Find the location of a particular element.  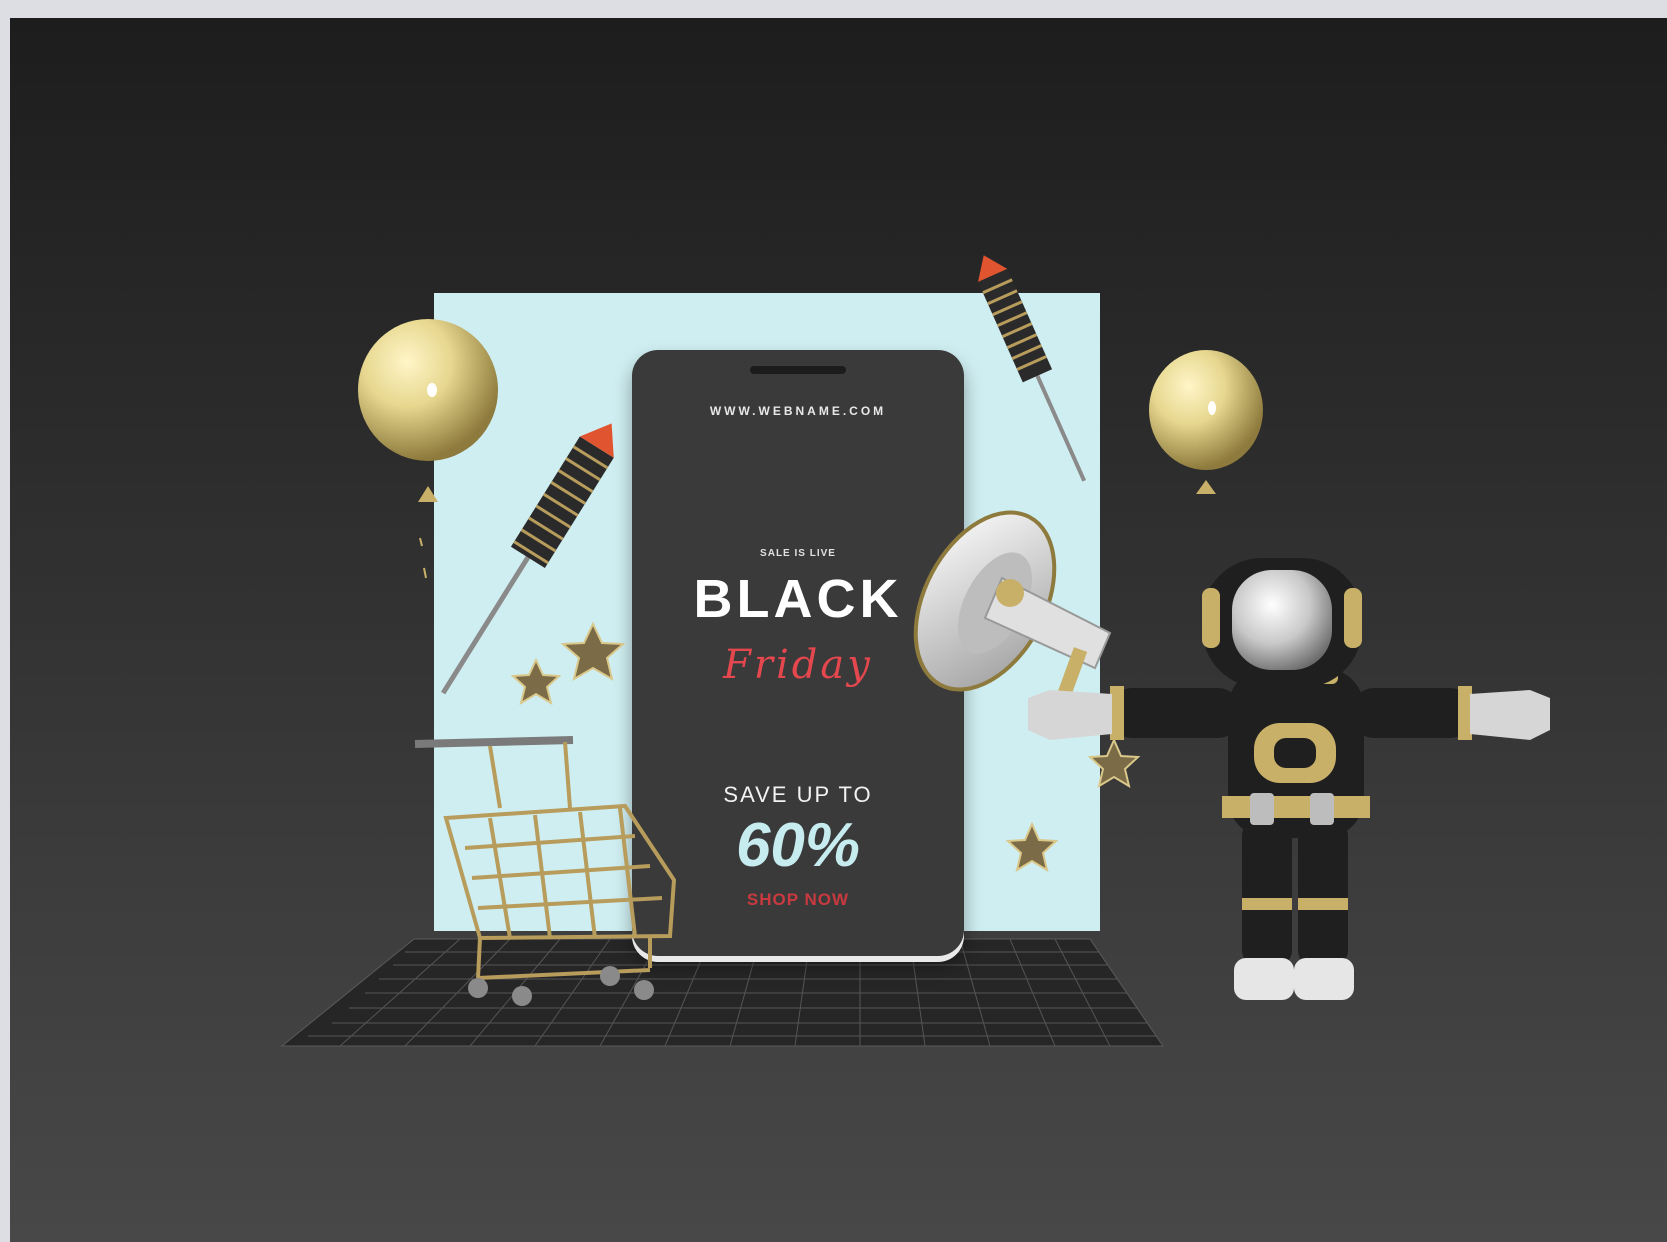

firework-rocket-right is located at coordinates (1032, 368).